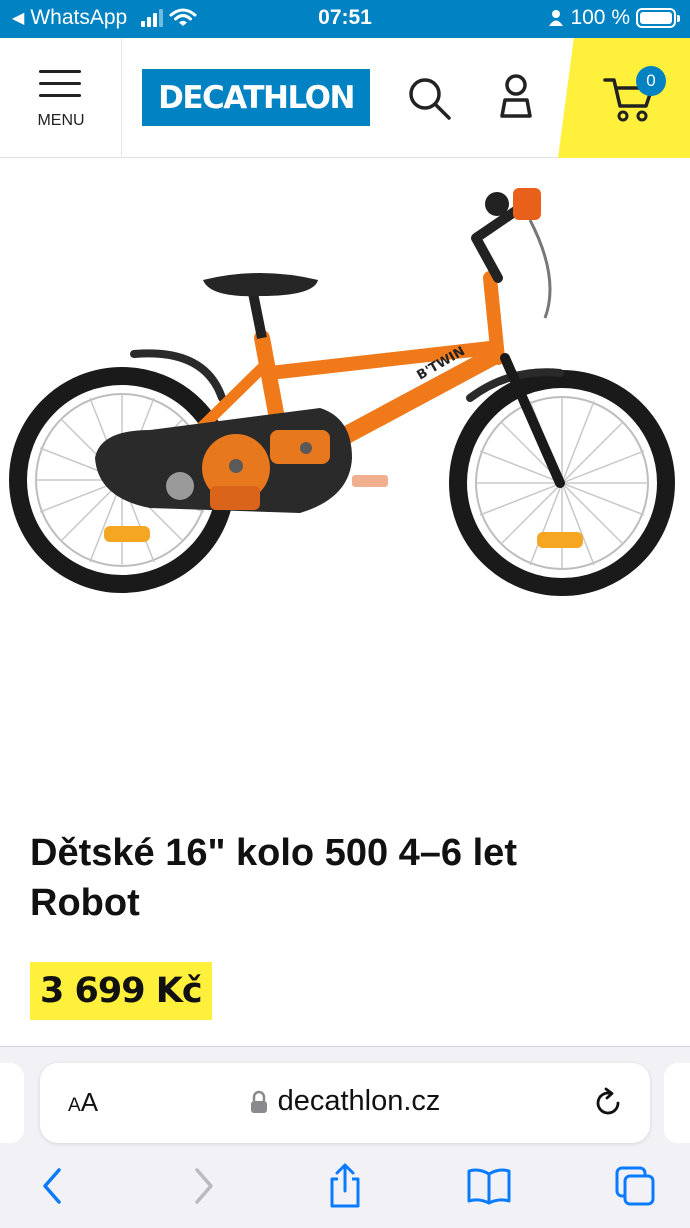 The image size is (690, 1228). I want to click on tabs-button, so click(635, 1186).